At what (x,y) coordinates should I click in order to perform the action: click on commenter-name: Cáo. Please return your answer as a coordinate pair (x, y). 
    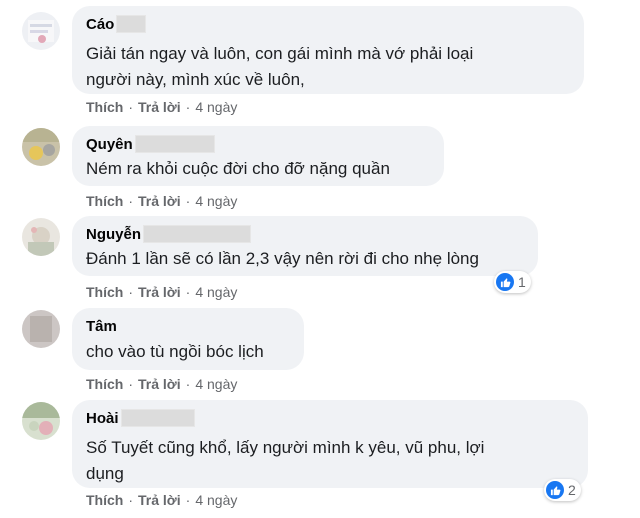
    Looking at the image, I should click on (100, 24).